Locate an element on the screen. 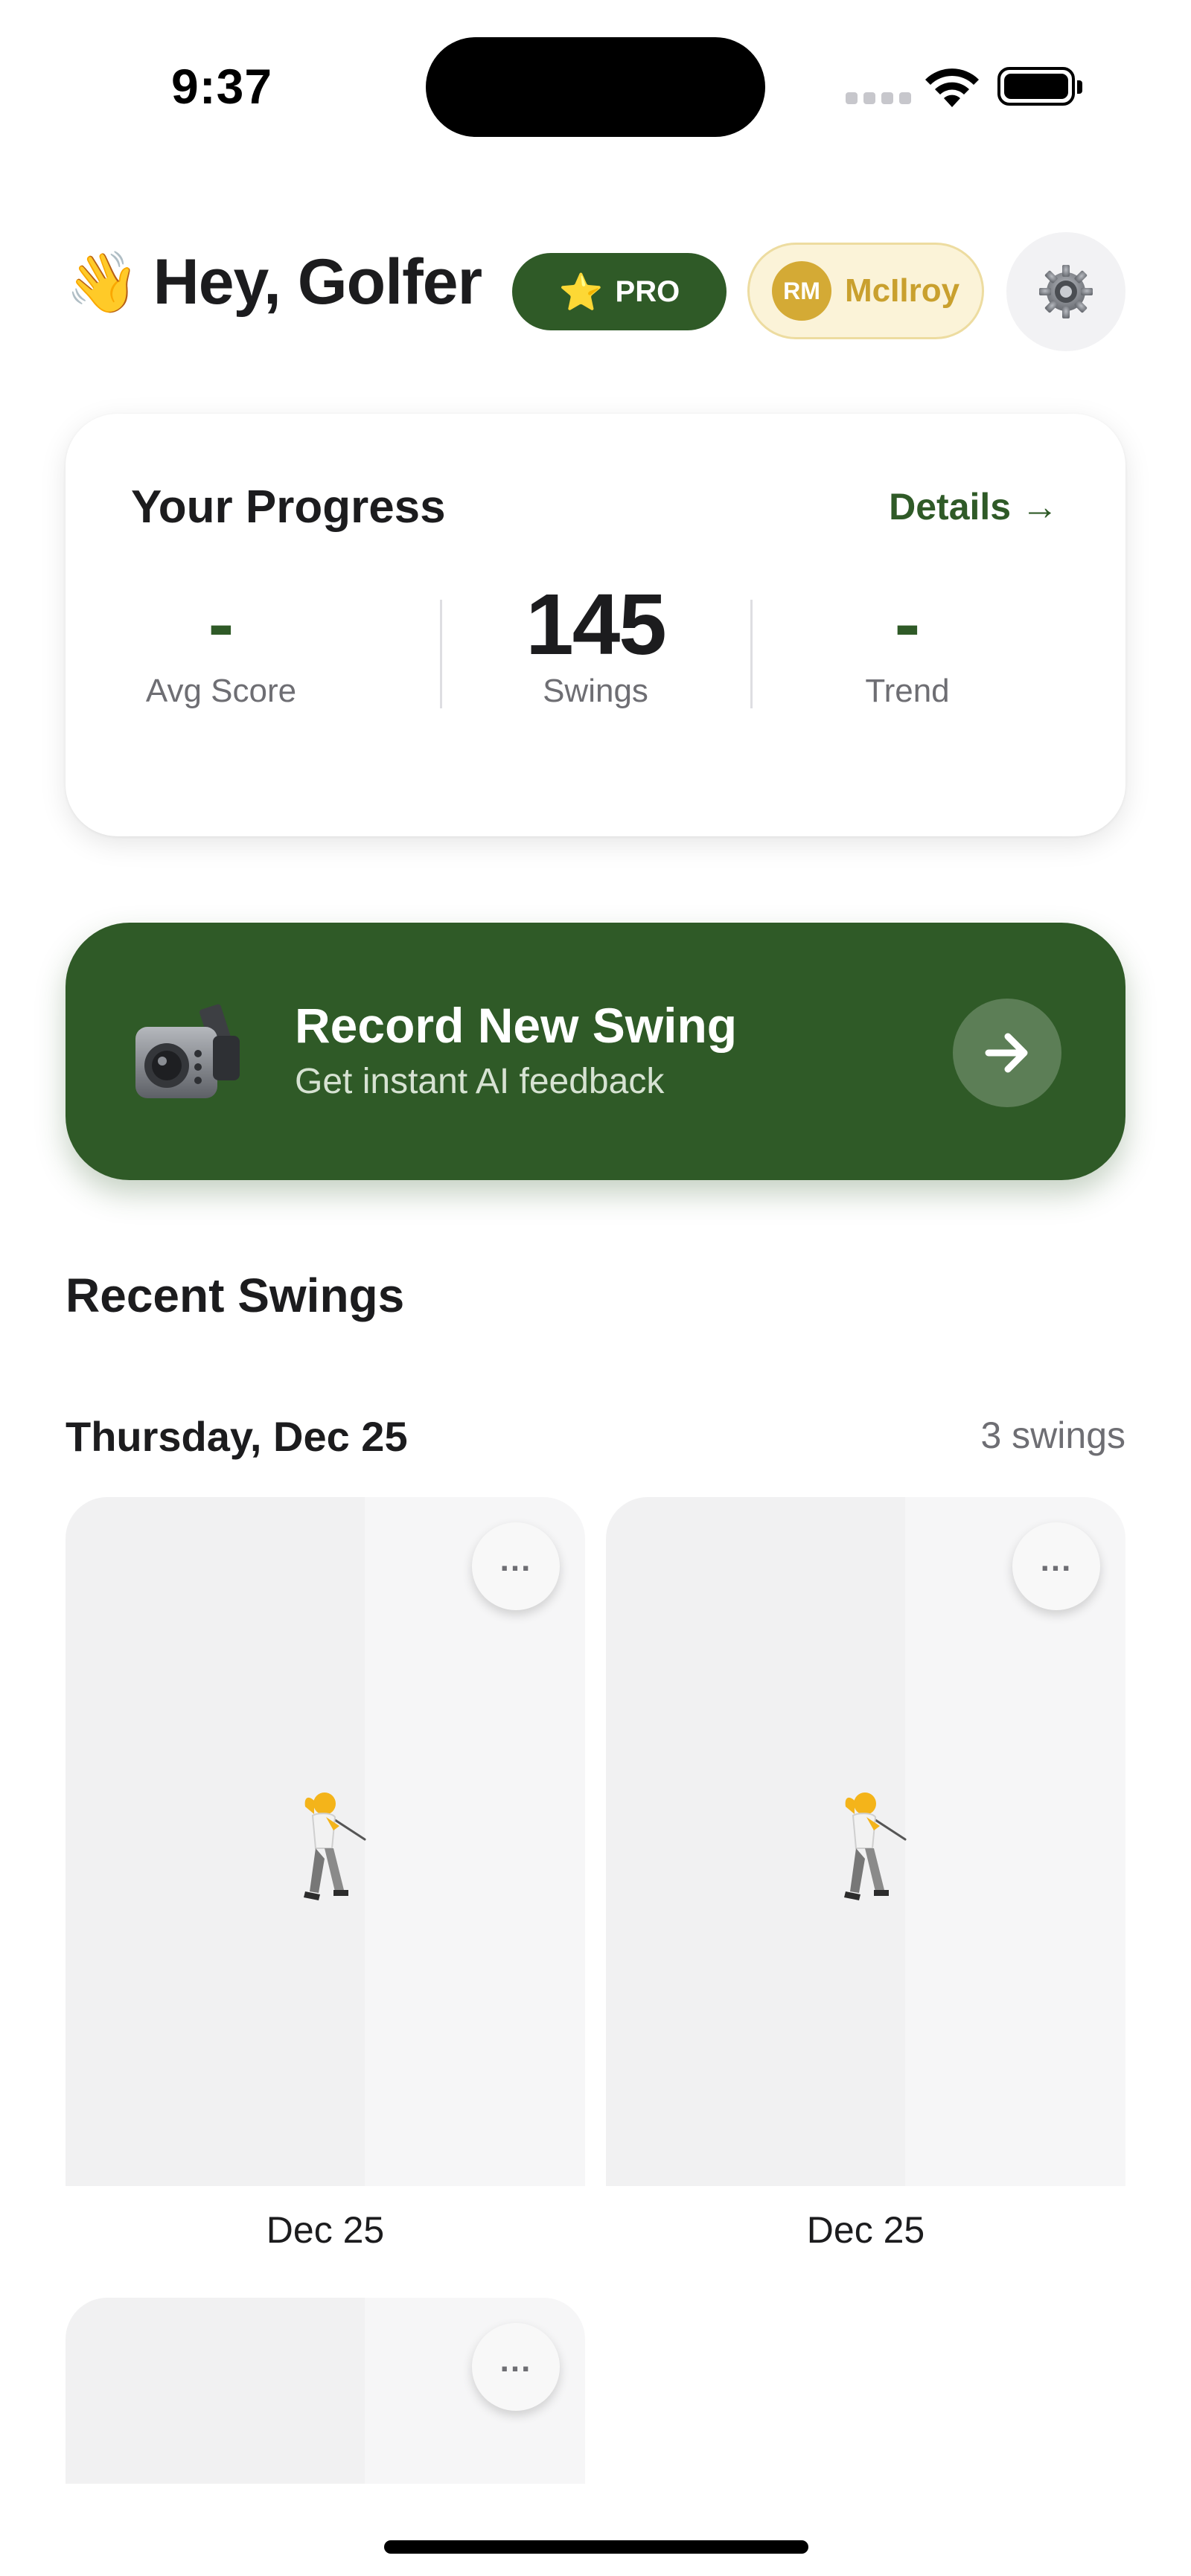  pro-badge: ⭐ PRO is located at coordinates (619, 291).